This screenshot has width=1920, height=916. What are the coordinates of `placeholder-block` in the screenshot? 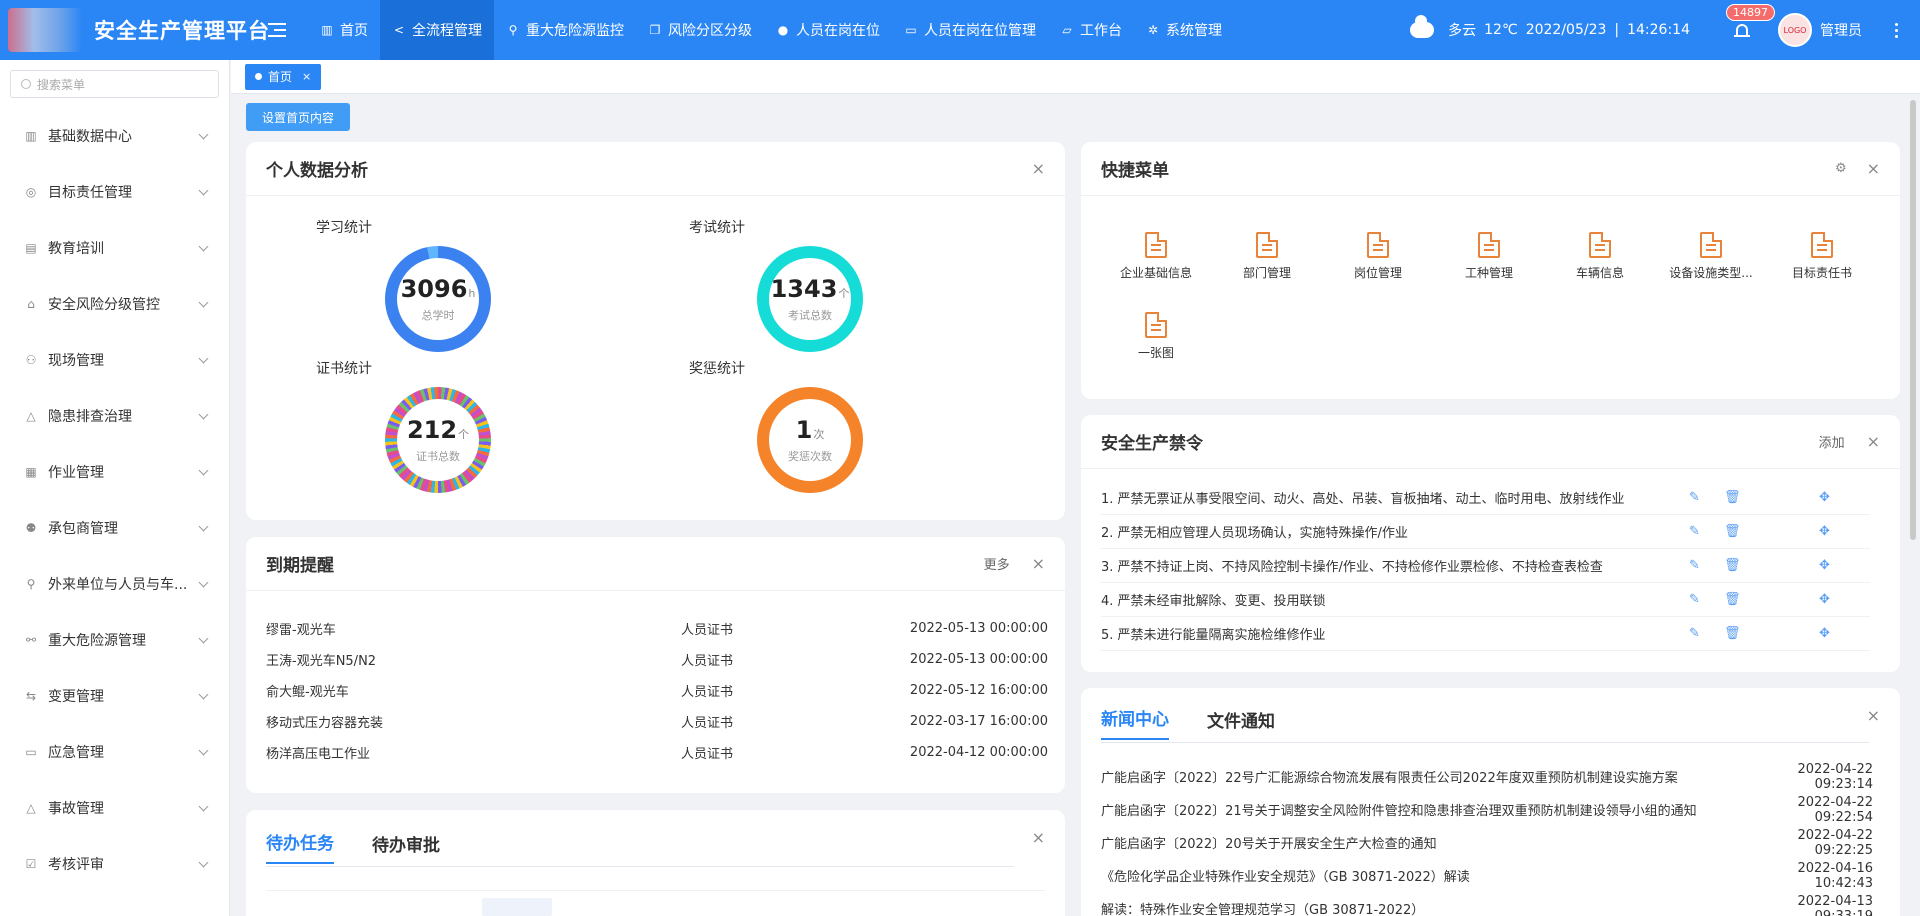 It's located at (517, 907).